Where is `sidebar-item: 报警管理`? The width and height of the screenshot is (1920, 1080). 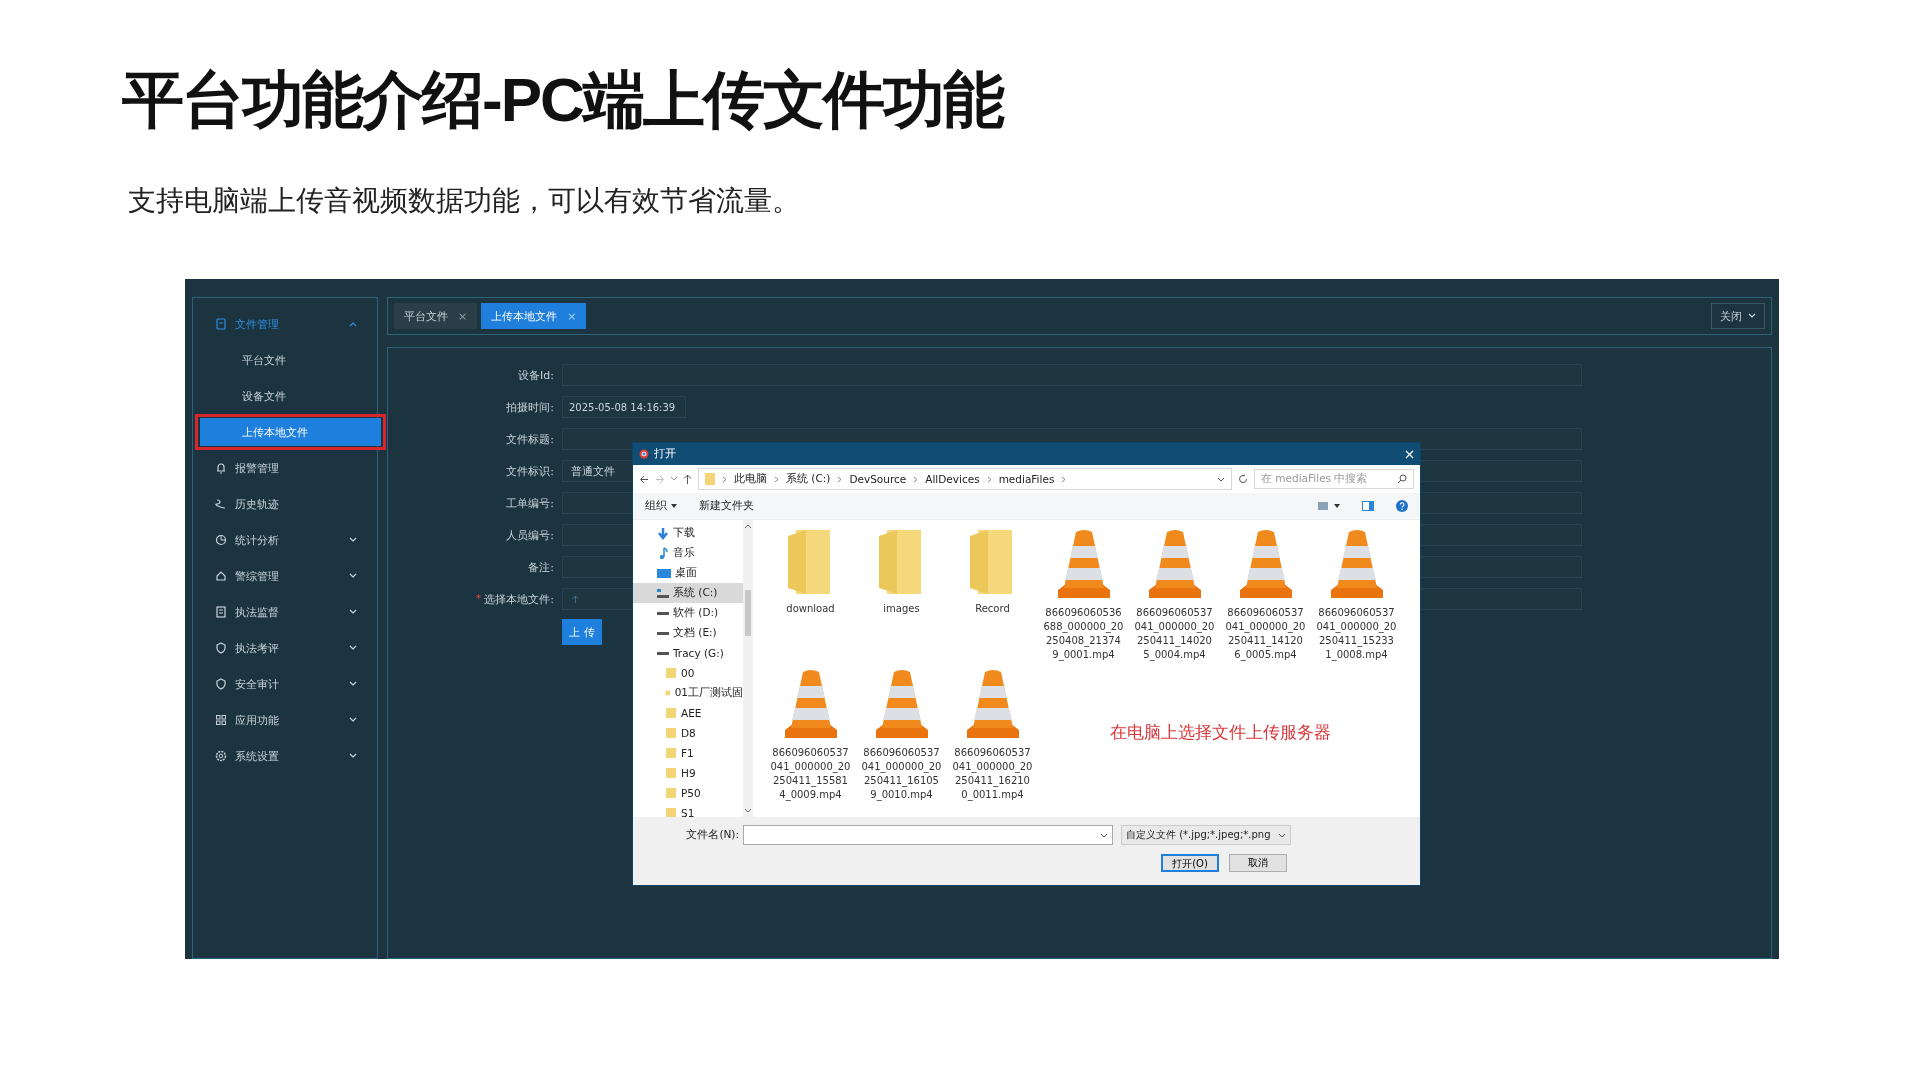 sidebar-item: 报警管理 is located at coordinates (285, 468).